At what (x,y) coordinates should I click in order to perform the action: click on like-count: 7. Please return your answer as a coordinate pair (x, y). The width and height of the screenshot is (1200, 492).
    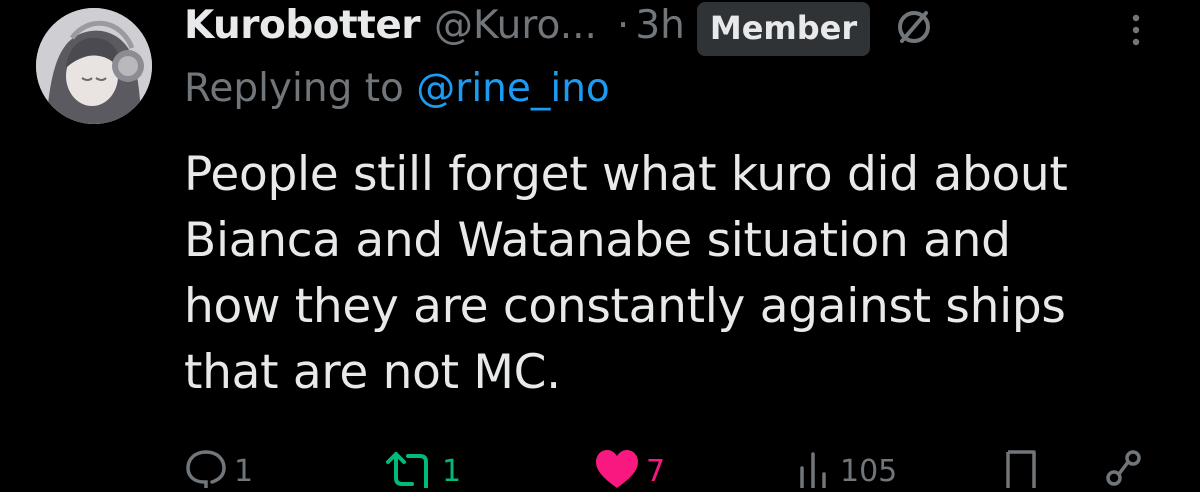
    Looking at the image, I should click on (656, 471).